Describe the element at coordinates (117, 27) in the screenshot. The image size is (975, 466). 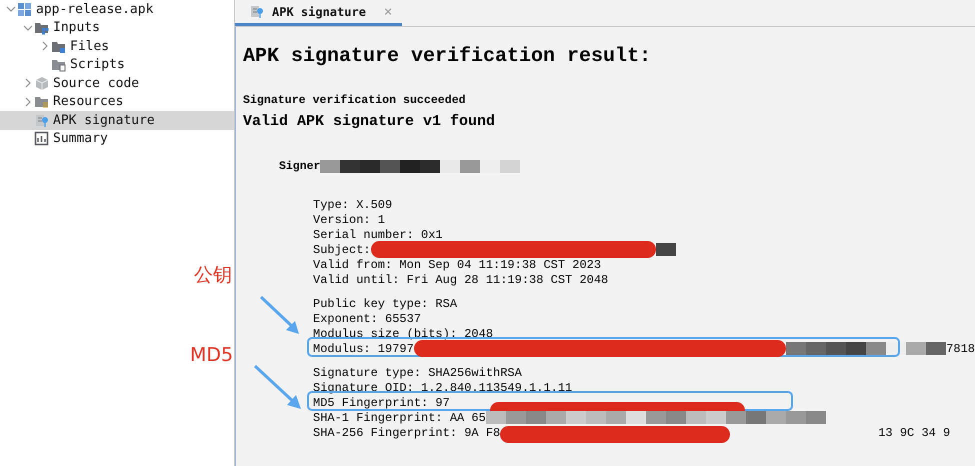
I see `tree-item: Inputs` at that location.